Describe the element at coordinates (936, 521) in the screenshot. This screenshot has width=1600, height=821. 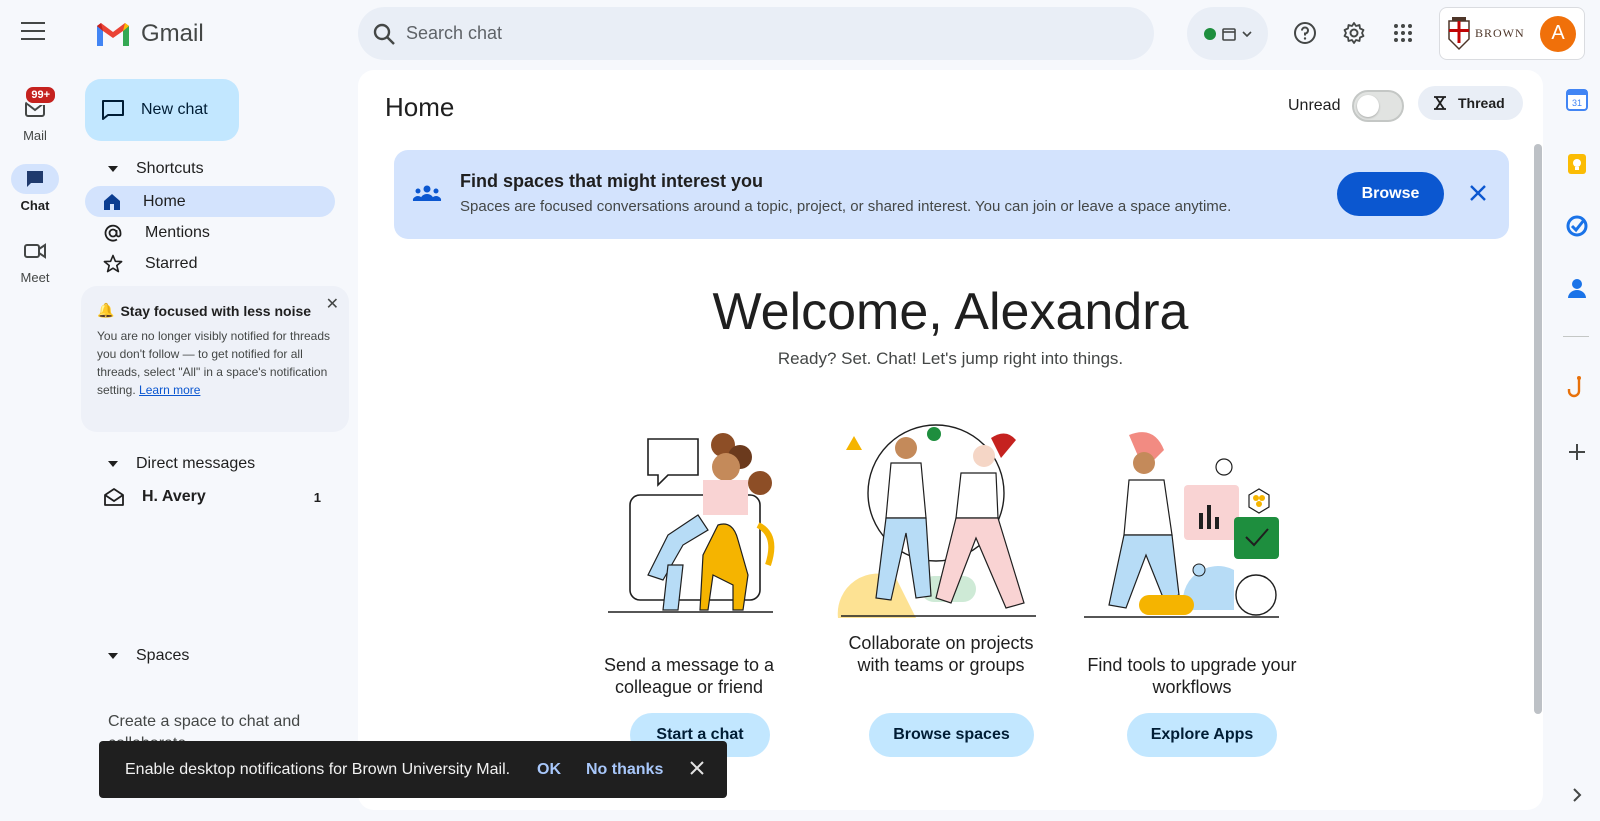
I see `collaborating-people-illustration` at that location.